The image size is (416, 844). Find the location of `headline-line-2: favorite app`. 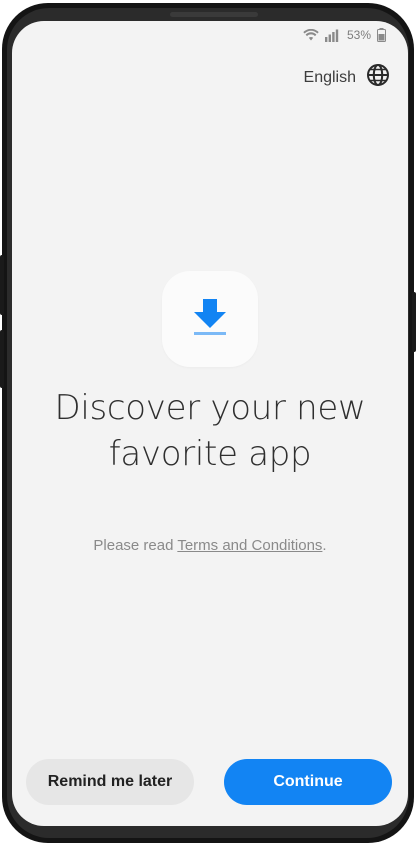

headline-line-2: favorite app is located at coordinates (210, 454).